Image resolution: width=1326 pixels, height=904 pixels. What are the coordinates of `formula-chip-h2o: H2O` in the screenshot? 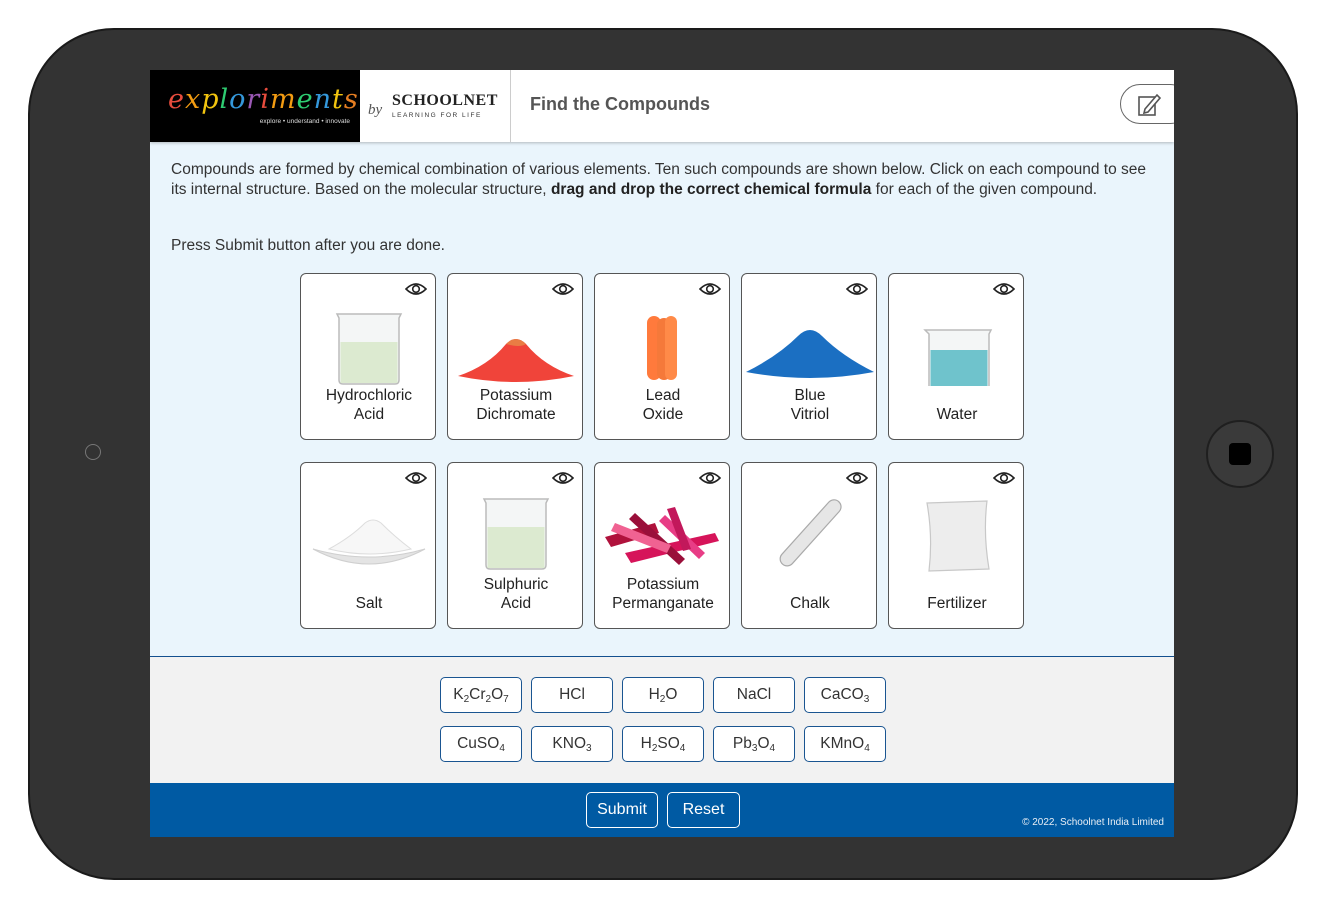 It's located at (663, 695).